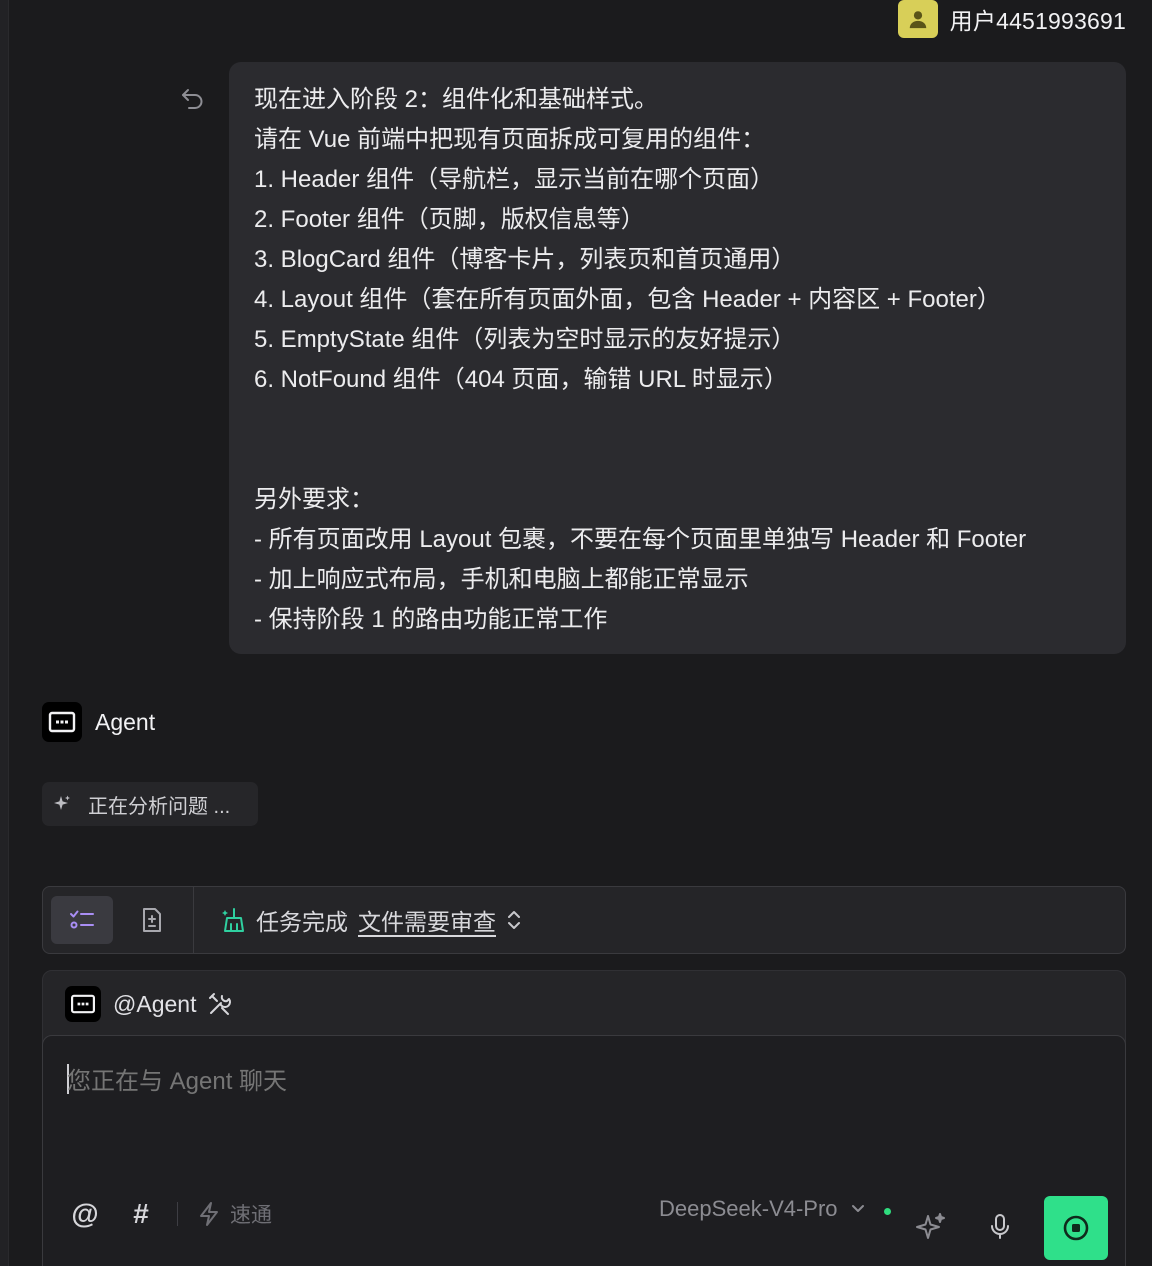 This screenshot has width=1152, height=1266. What do you see at coordinates (510, 139) in the screenshot?
I see `message-line: 请在 Vue 前端中把现有页面拆成可复用的组件：` at bounding box center [510, 139].